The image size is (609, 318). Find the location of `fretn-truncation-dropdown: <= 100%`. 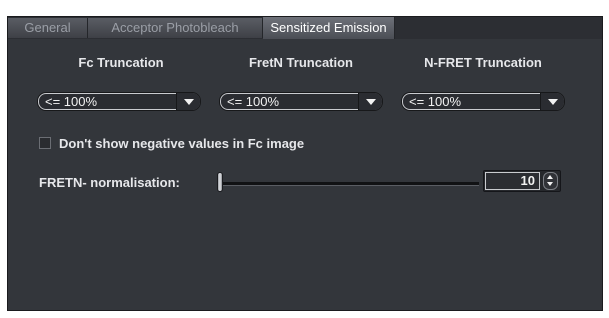

fretn-truncation-dropdown: <= 100% is located at coordinates (301, 101).